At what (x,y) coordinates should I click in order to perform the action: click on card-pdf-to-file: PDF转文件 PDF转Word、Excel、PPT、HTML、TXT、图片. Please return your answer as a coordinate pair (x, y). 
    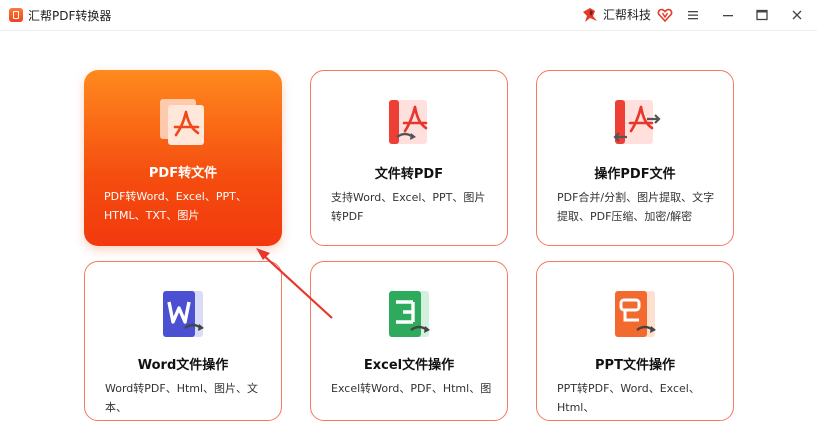
    Looking at the image, I should click on (183, 158).